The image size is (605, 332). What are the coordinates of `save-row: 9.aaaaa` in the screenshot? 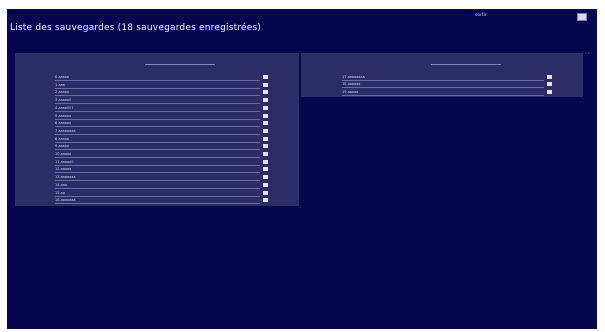 It's located at (161, 147).